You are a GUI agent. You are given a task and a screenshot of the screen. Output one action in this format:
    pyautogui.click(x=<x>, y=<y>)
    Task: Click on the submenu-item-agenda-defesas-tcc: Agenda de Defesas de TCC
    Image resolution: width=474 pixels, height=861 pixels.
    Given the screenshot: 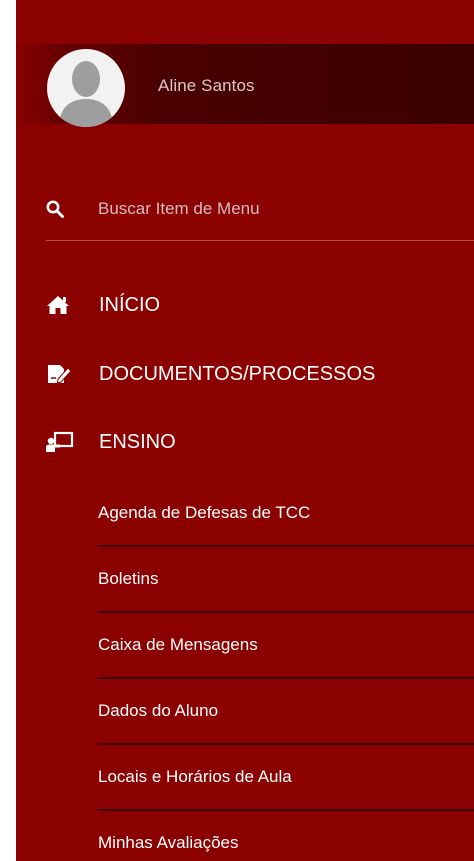 What is the action you would take?
    pyautogui.click(x=286, y=514)
    